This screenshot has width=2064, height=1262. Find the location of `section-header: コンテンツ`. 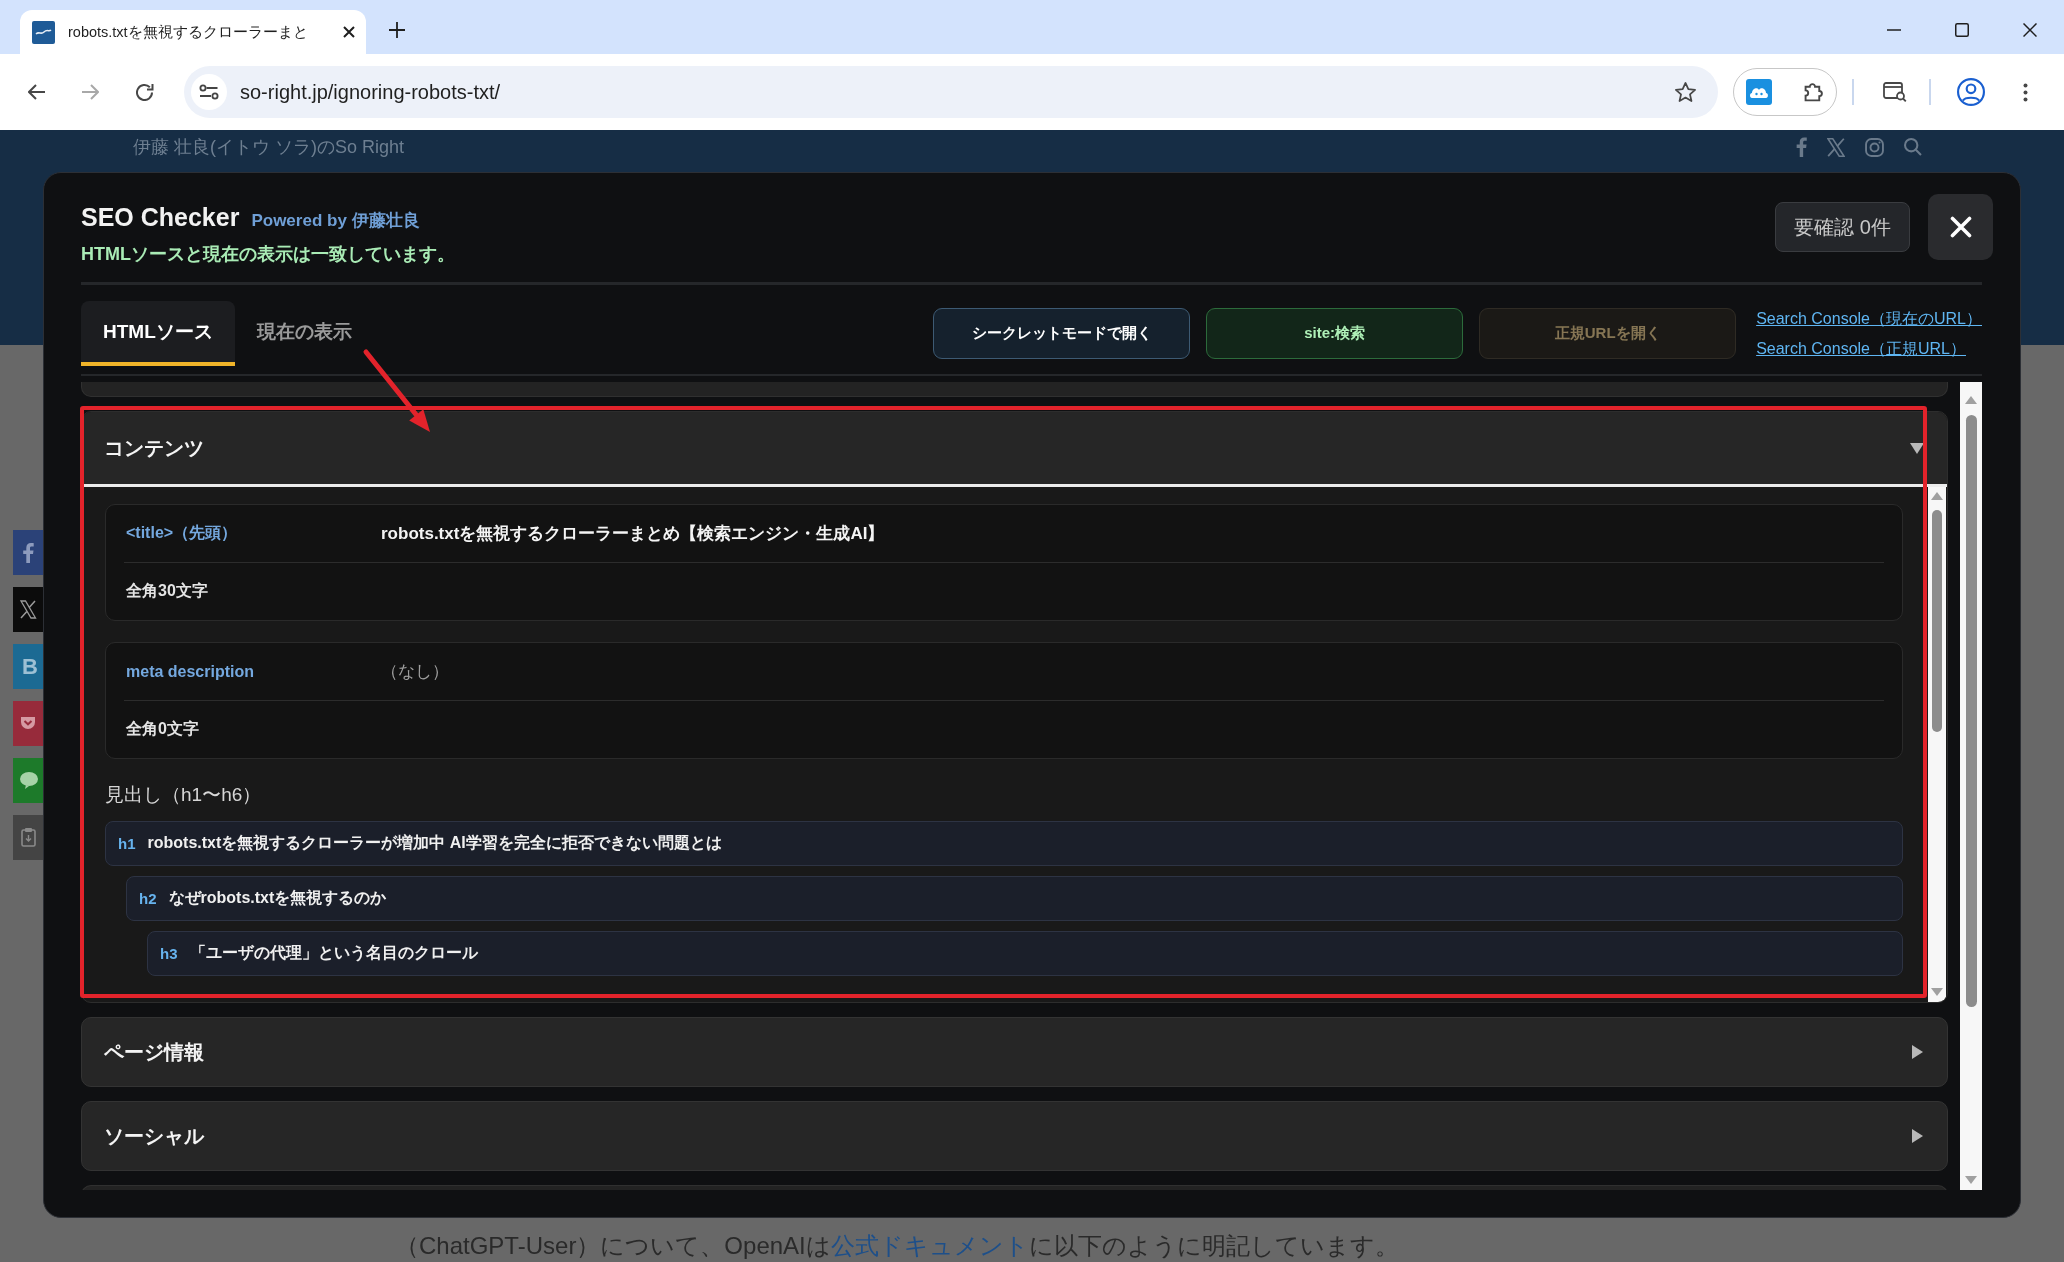

section-header: コンテンツ is located at coordinates (1014, 449).